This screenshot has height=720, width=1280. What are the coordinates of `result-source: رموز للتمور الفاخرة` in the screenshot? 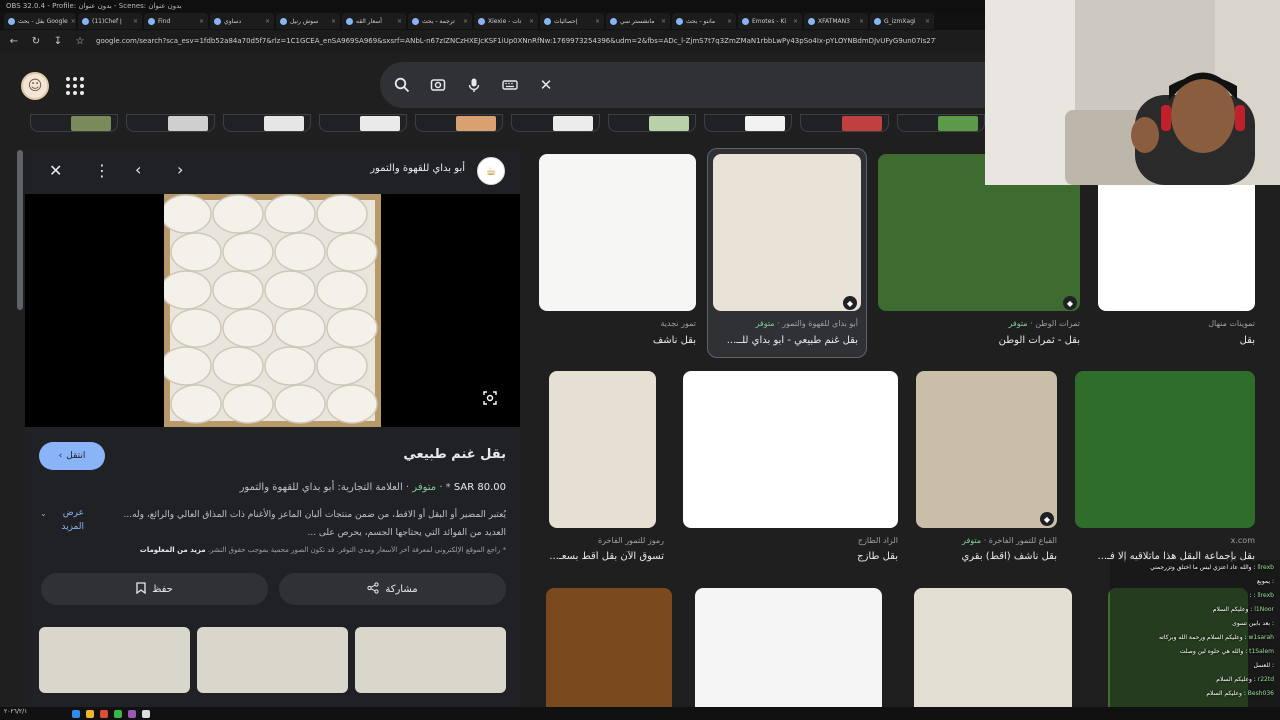 It's located at (631, 540).